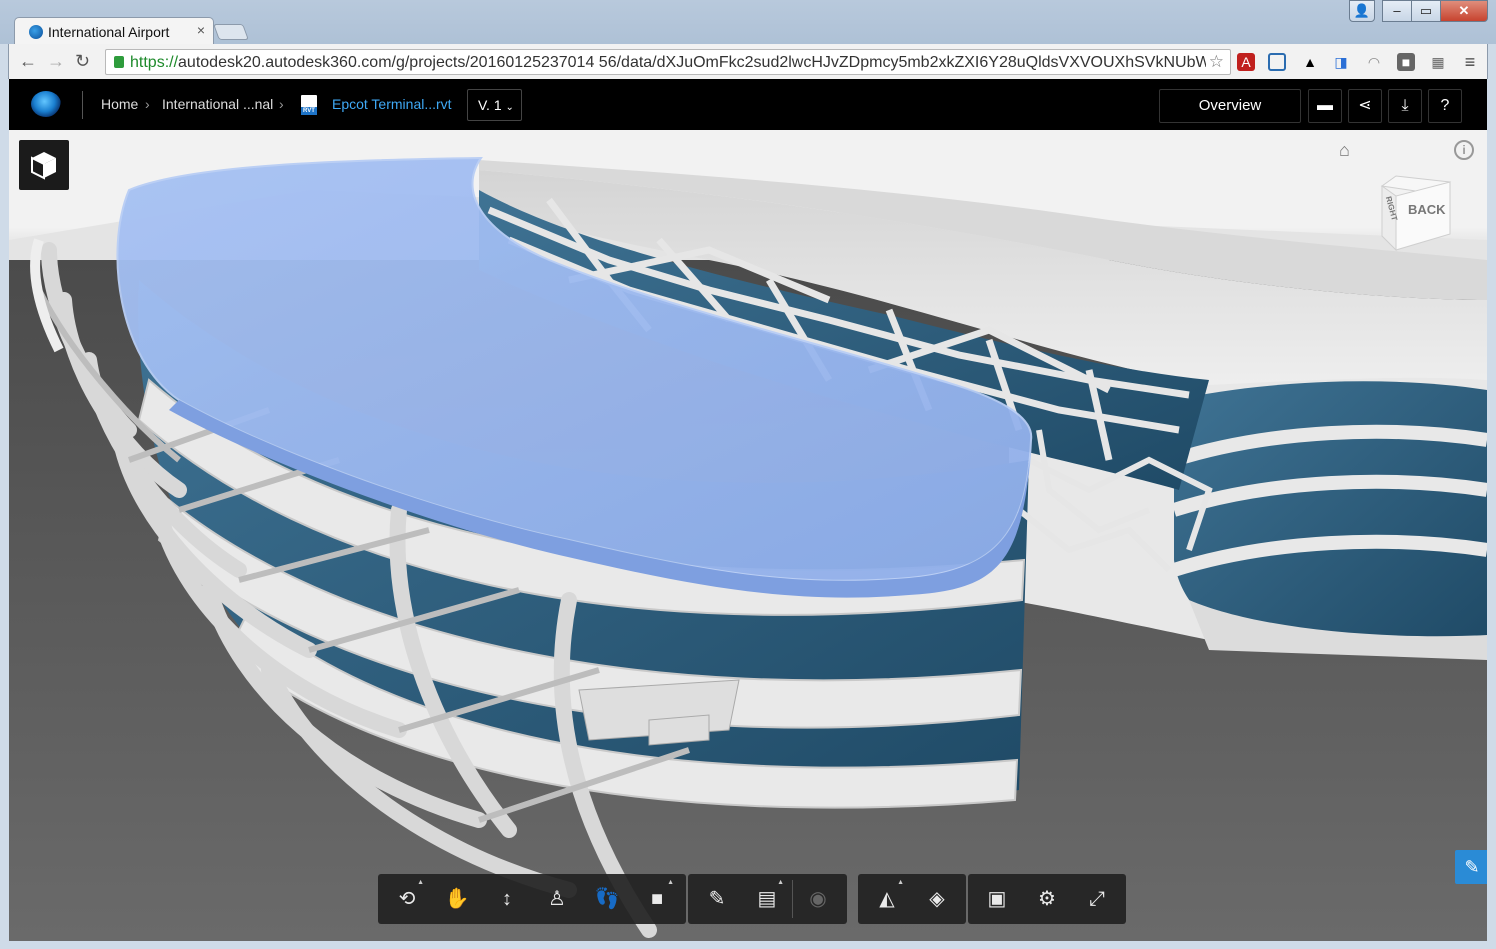 Image resolution: width=1496 pixels, height=949 pixels. What do you see at coordinates (1471, 867) in the screenshot?
I see `feedback-tab-icon: ✎` at bounding box center [1471, 867].